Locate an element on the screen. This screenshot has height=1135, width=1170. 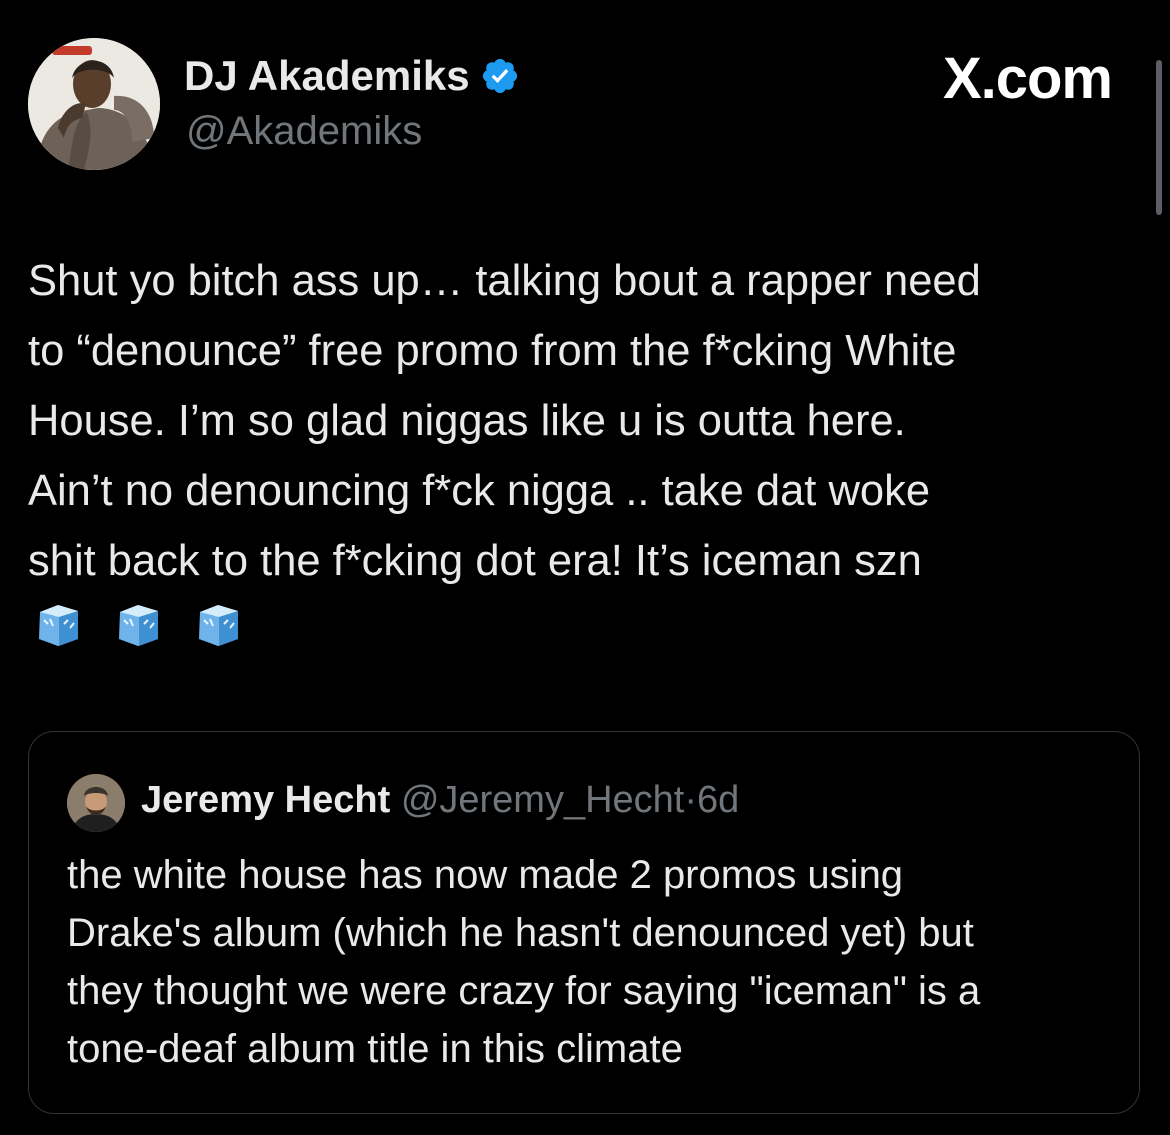
quoted-author-avatar is located at coordinates (96, 803).